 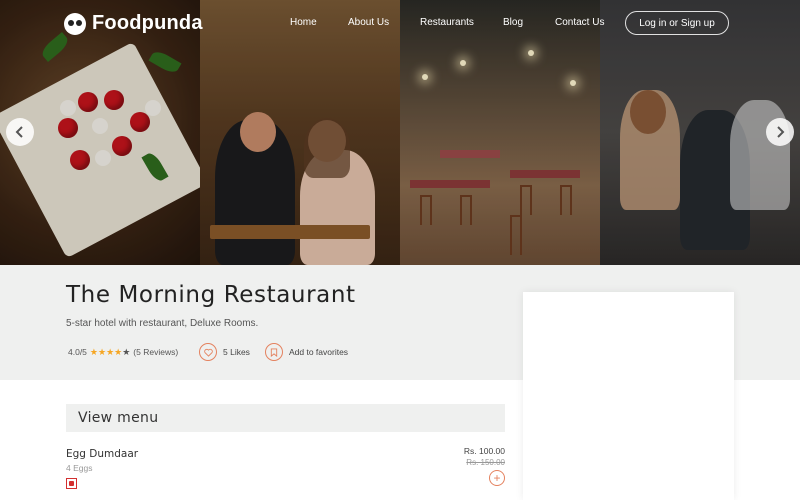 What do you see at coordinates (285, 418) in the screenshot?
I see `view-menu-heading: View menu` at bounding box center [285, 418].